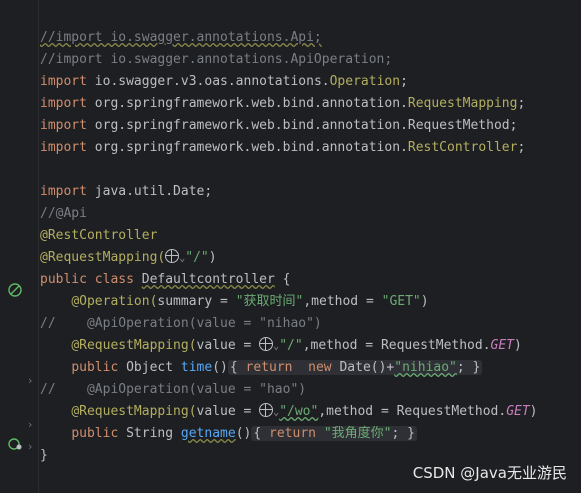 This screenshot has width=581, height=493. Describe the element at coordinates (367, 367) in the screenshot. I see `expression: Date()+` at that location.